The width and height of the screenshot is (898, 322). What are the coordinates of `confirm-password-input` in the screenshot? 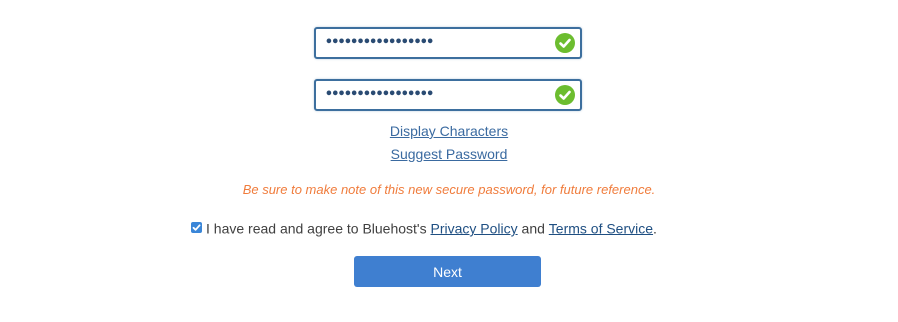 It's located at (435, 95).